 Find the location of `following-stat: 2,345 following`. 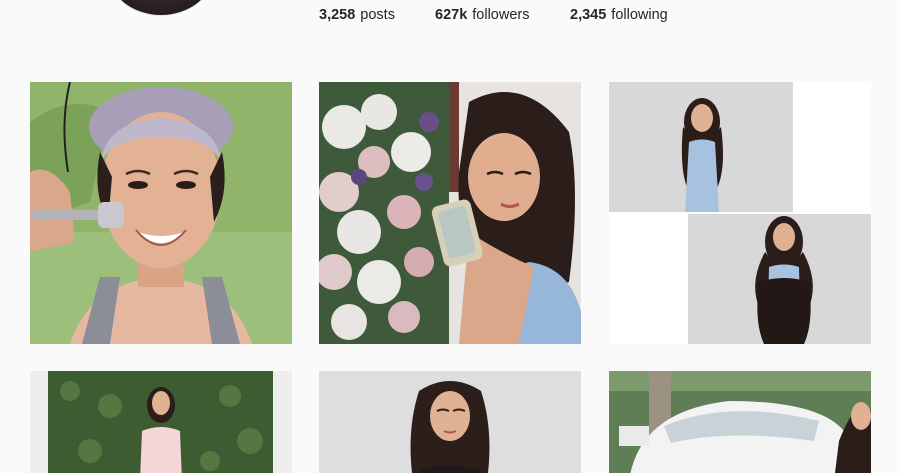

following-stat: 2,345 following is located at coordinates (619, 15).